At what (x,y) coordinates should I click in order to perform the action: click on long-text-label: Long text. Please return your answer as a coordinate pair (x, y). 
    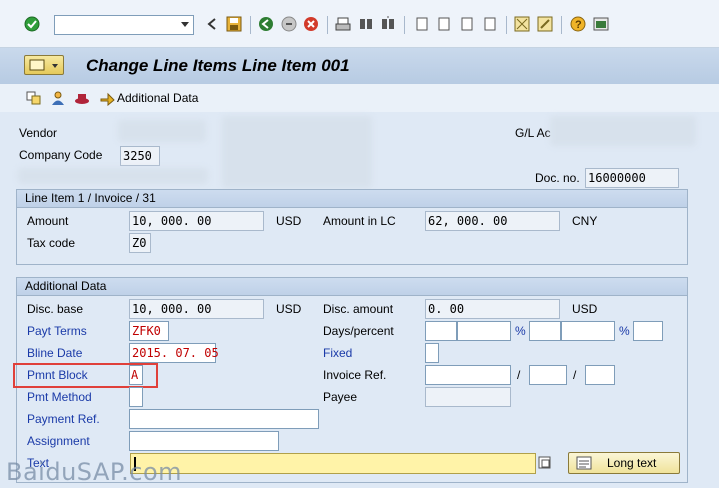
    Looking at the image, I should click on (632, 463).